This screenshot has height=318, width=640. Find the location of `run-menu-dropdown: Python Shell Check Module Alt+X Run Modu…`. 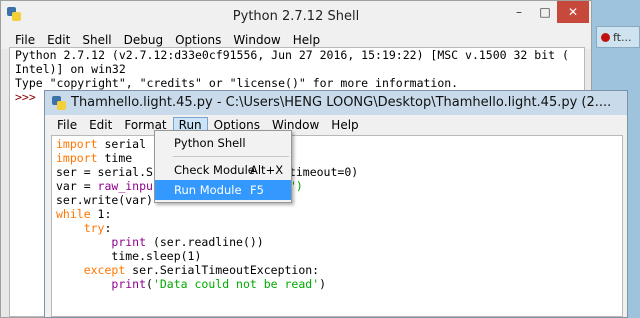

run-menu-dropdown: Python Shell Check Module Alt+X Run Modu… is located at coordinates (223, 166).